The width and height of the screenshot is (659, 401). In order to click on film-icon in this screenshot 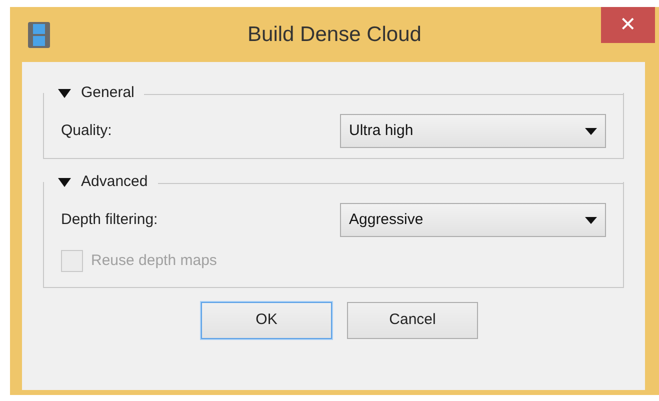, I will do `click(39, 35)`.